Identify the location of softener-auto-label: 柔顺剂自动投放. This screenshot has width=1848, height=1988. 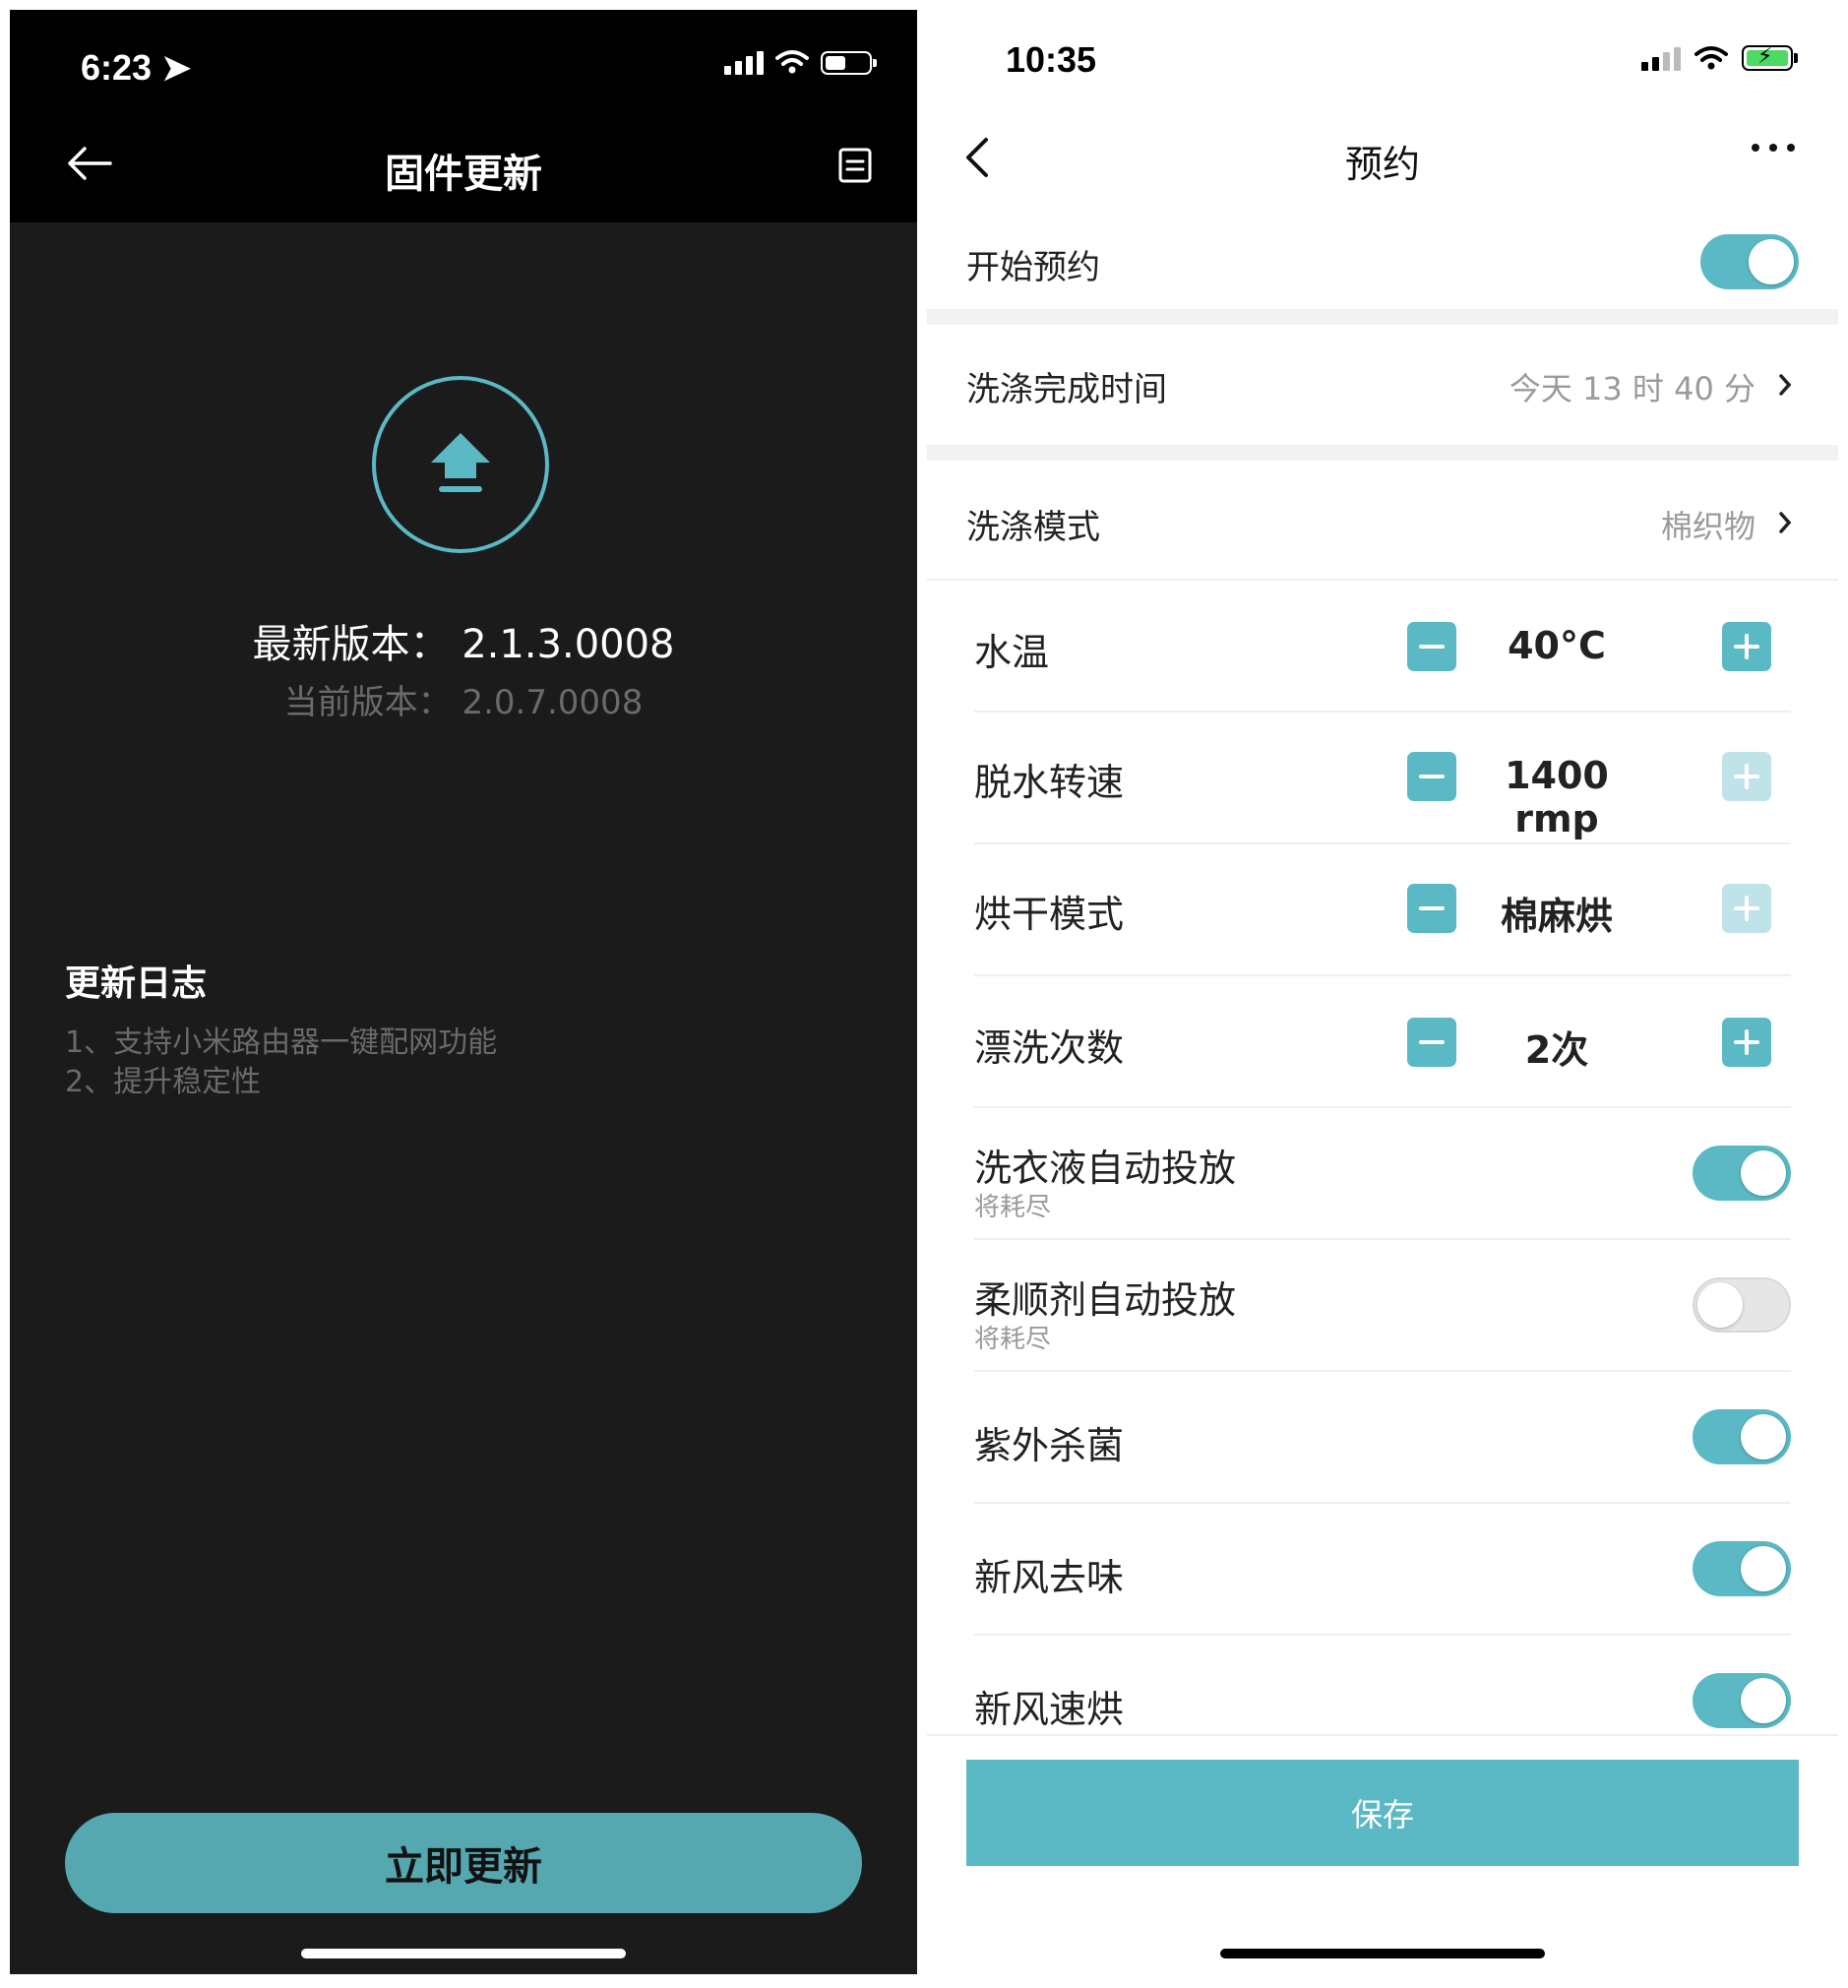
(1105, 1300).